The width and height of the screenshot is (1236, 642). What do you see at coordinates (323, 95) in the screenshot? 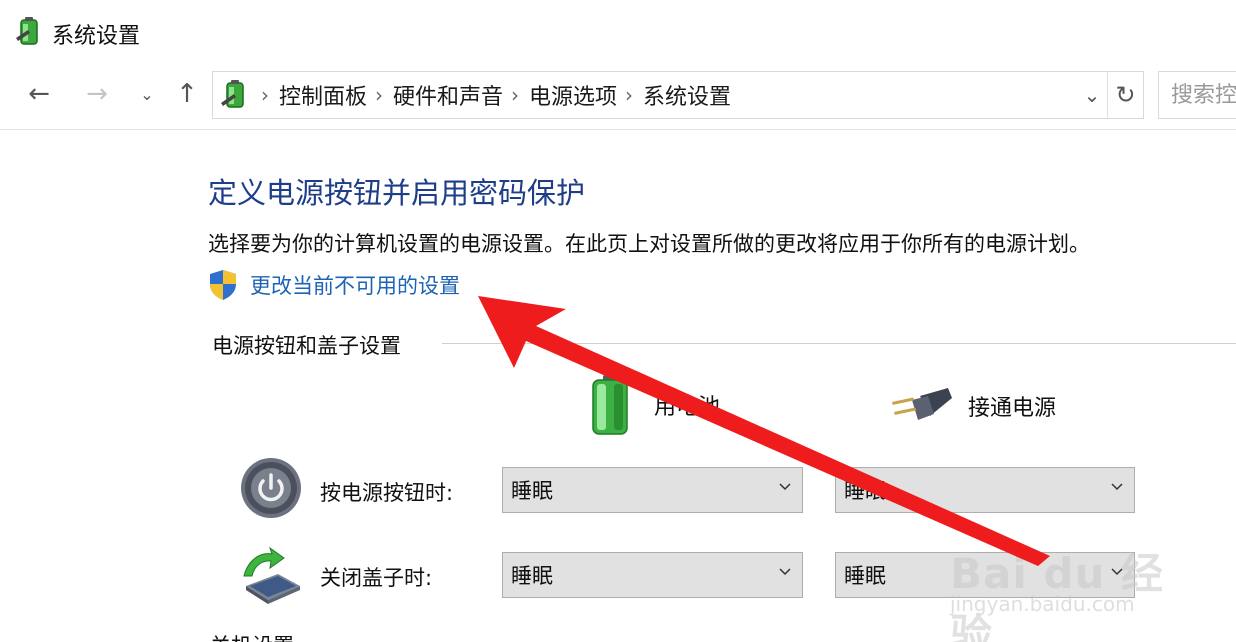
I see `breadcrumb-control-panel: 控制面板` at bounding box center [323, 95].